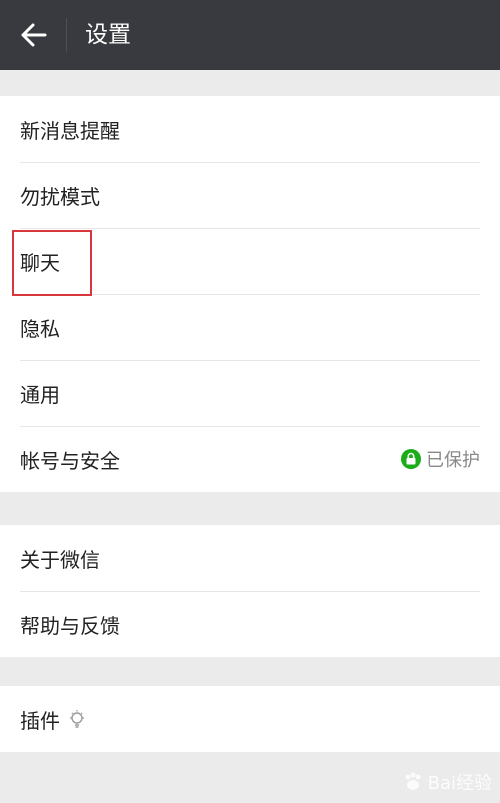  I want to click on settings-item-privacy: 隐私, so click(250, 327).